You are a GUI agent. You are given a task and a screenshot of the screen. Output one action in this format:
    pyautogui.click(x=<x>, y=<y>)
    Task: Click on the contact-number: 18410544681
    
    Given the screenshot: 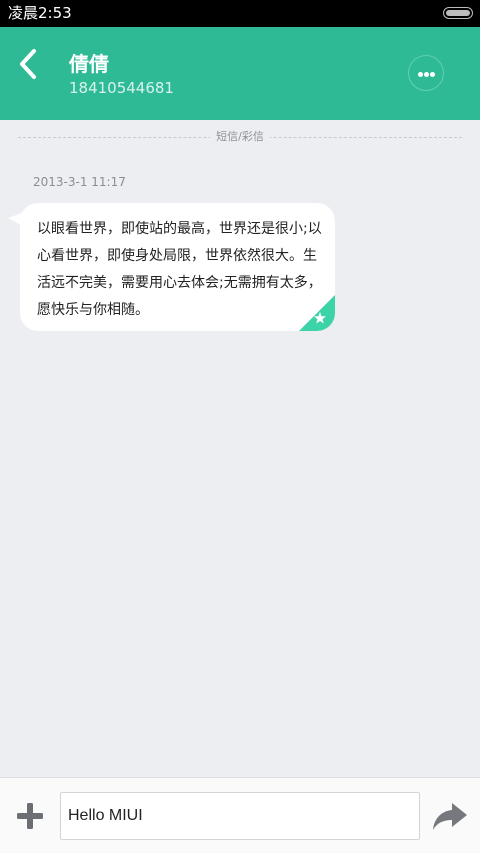 What is the action you would take?
    pyautogui.click(x=121, y=88)
    